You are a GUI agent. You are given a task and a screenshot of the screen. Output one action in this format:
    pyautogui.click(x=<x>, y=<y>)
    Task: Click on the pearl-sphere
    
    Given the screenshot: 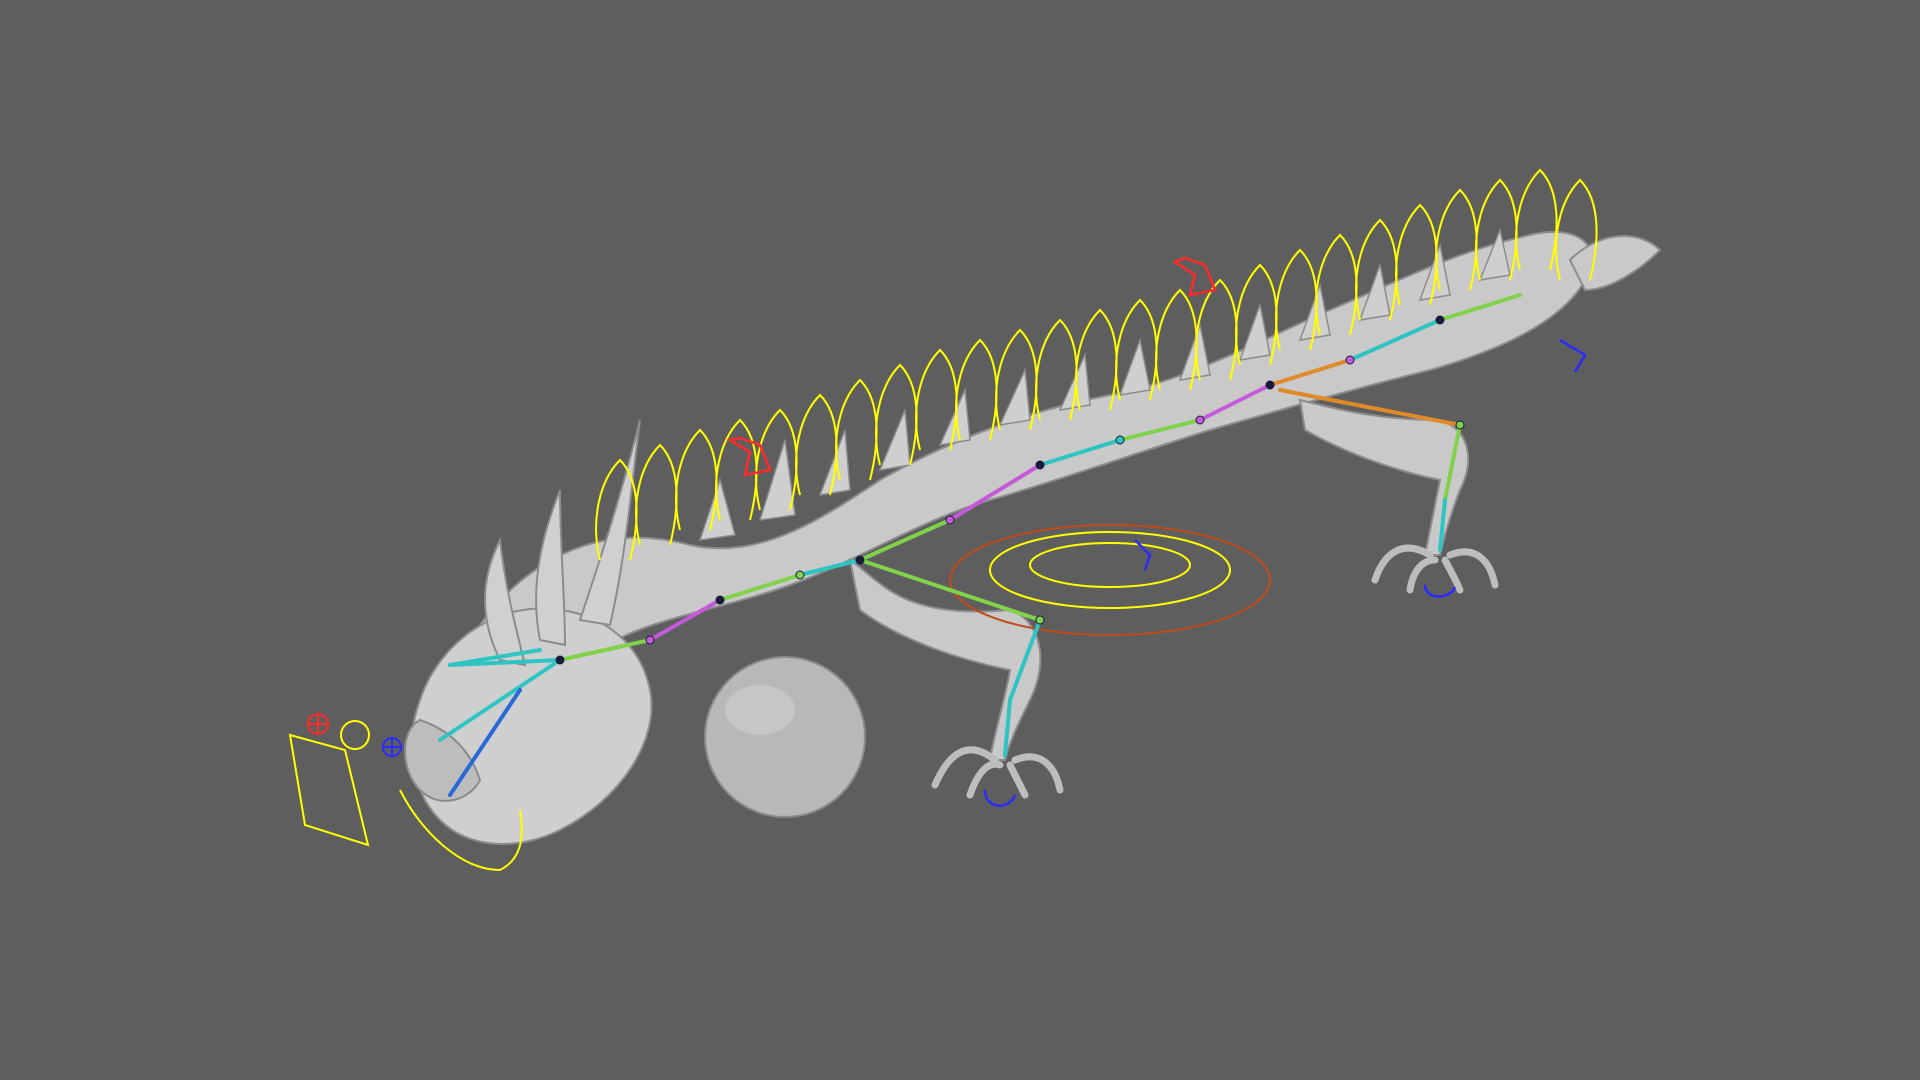 What is the action you would take?
    pyautogui.click(x=785, y=737)
    